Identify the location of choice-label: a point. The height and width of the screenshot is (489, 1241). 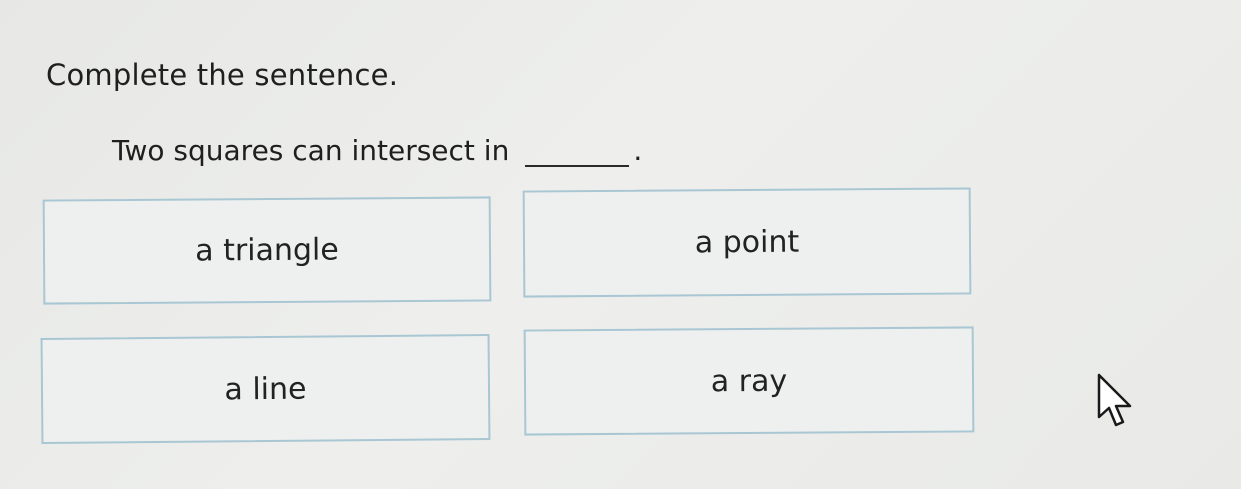
(747, 242).